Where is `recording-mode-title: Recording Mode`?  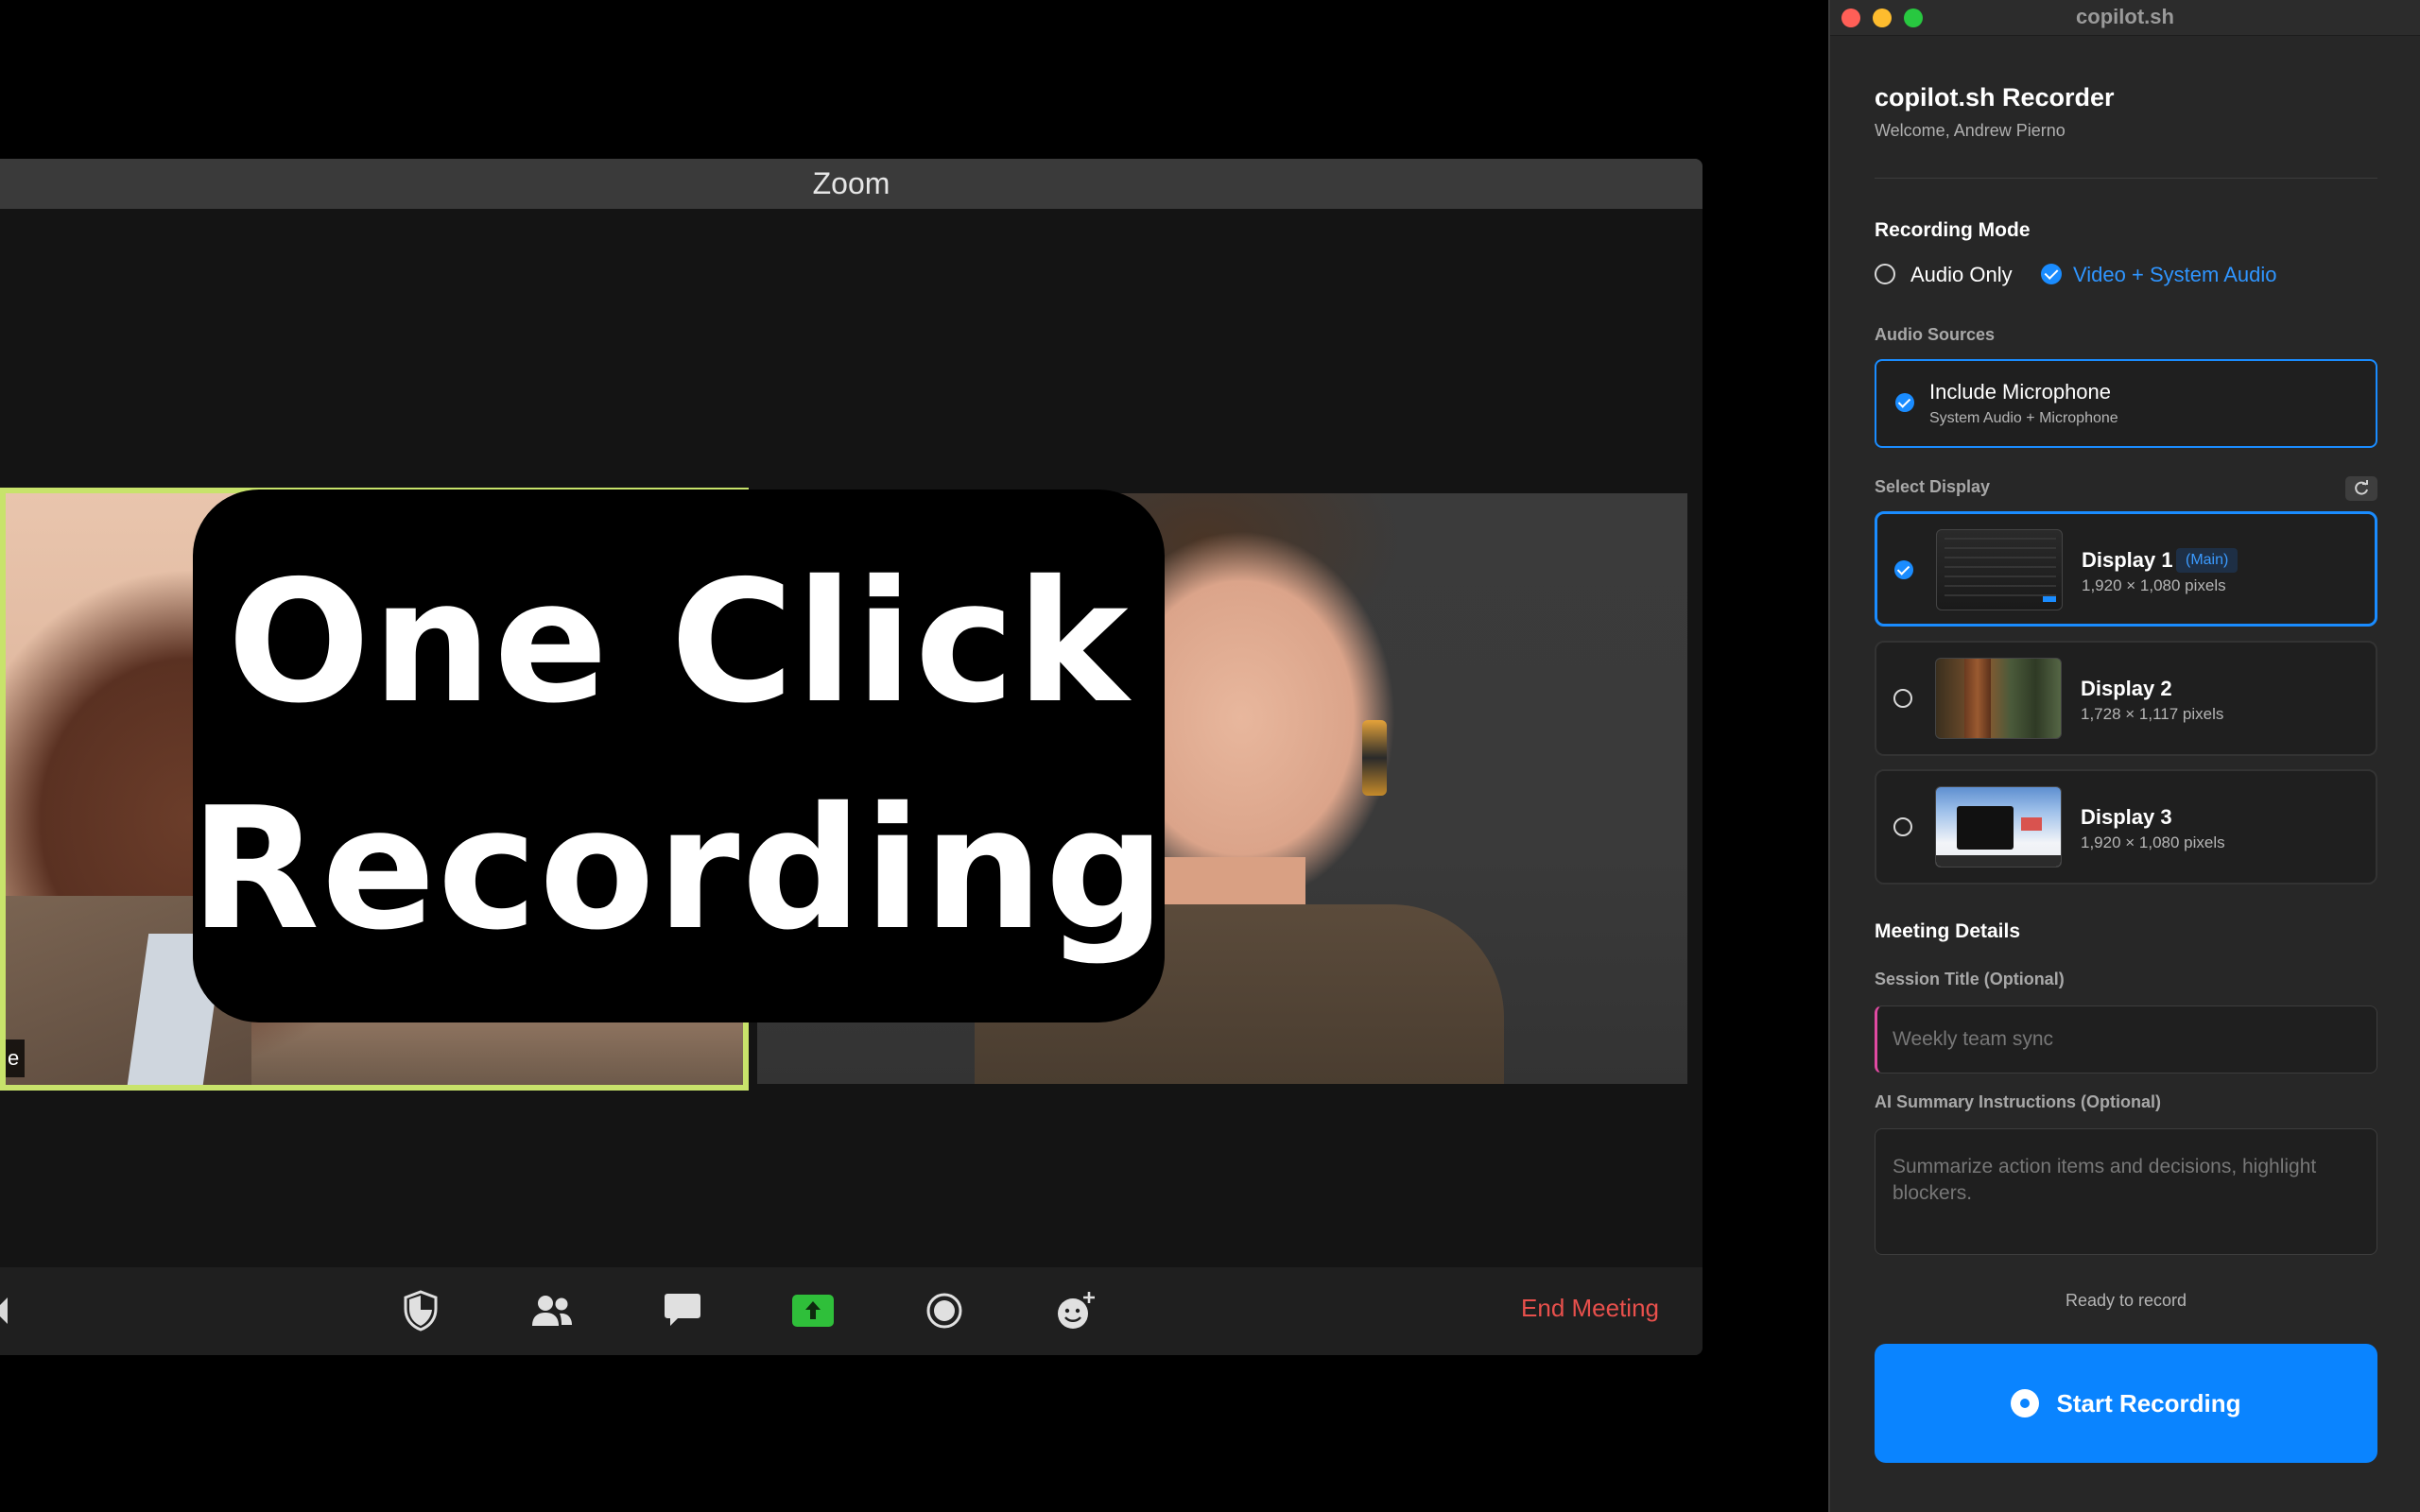 recording-mode-title: Recording Mode is located at coordinates (1953, 230).